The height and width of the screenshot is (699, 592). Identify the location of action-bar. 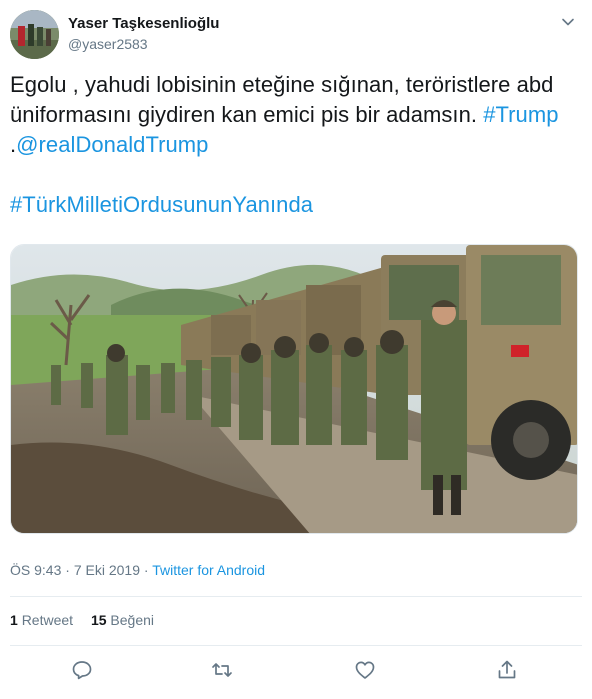
(296, 670).